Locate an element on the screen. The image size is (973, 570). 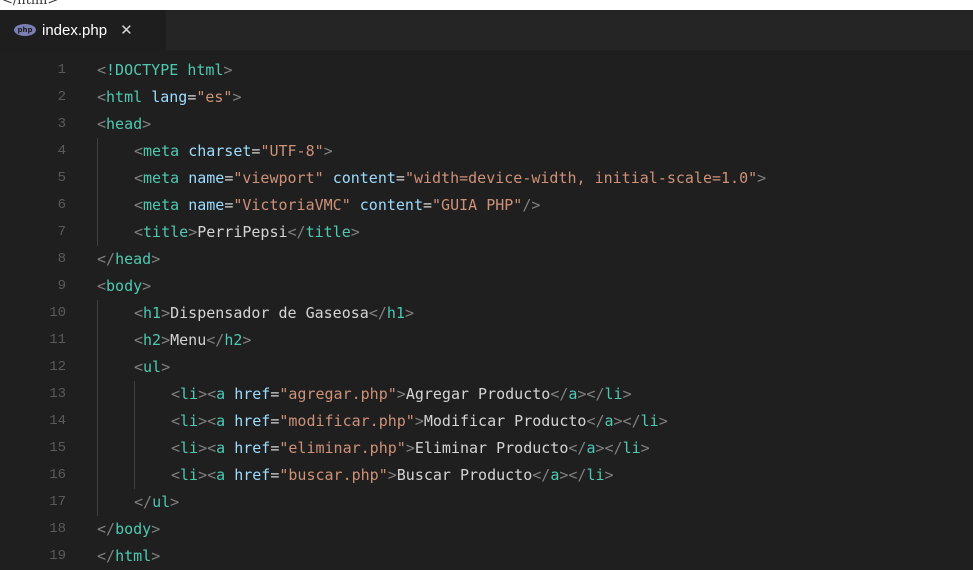
line-number: 14 is located at coordinates (57, 421).